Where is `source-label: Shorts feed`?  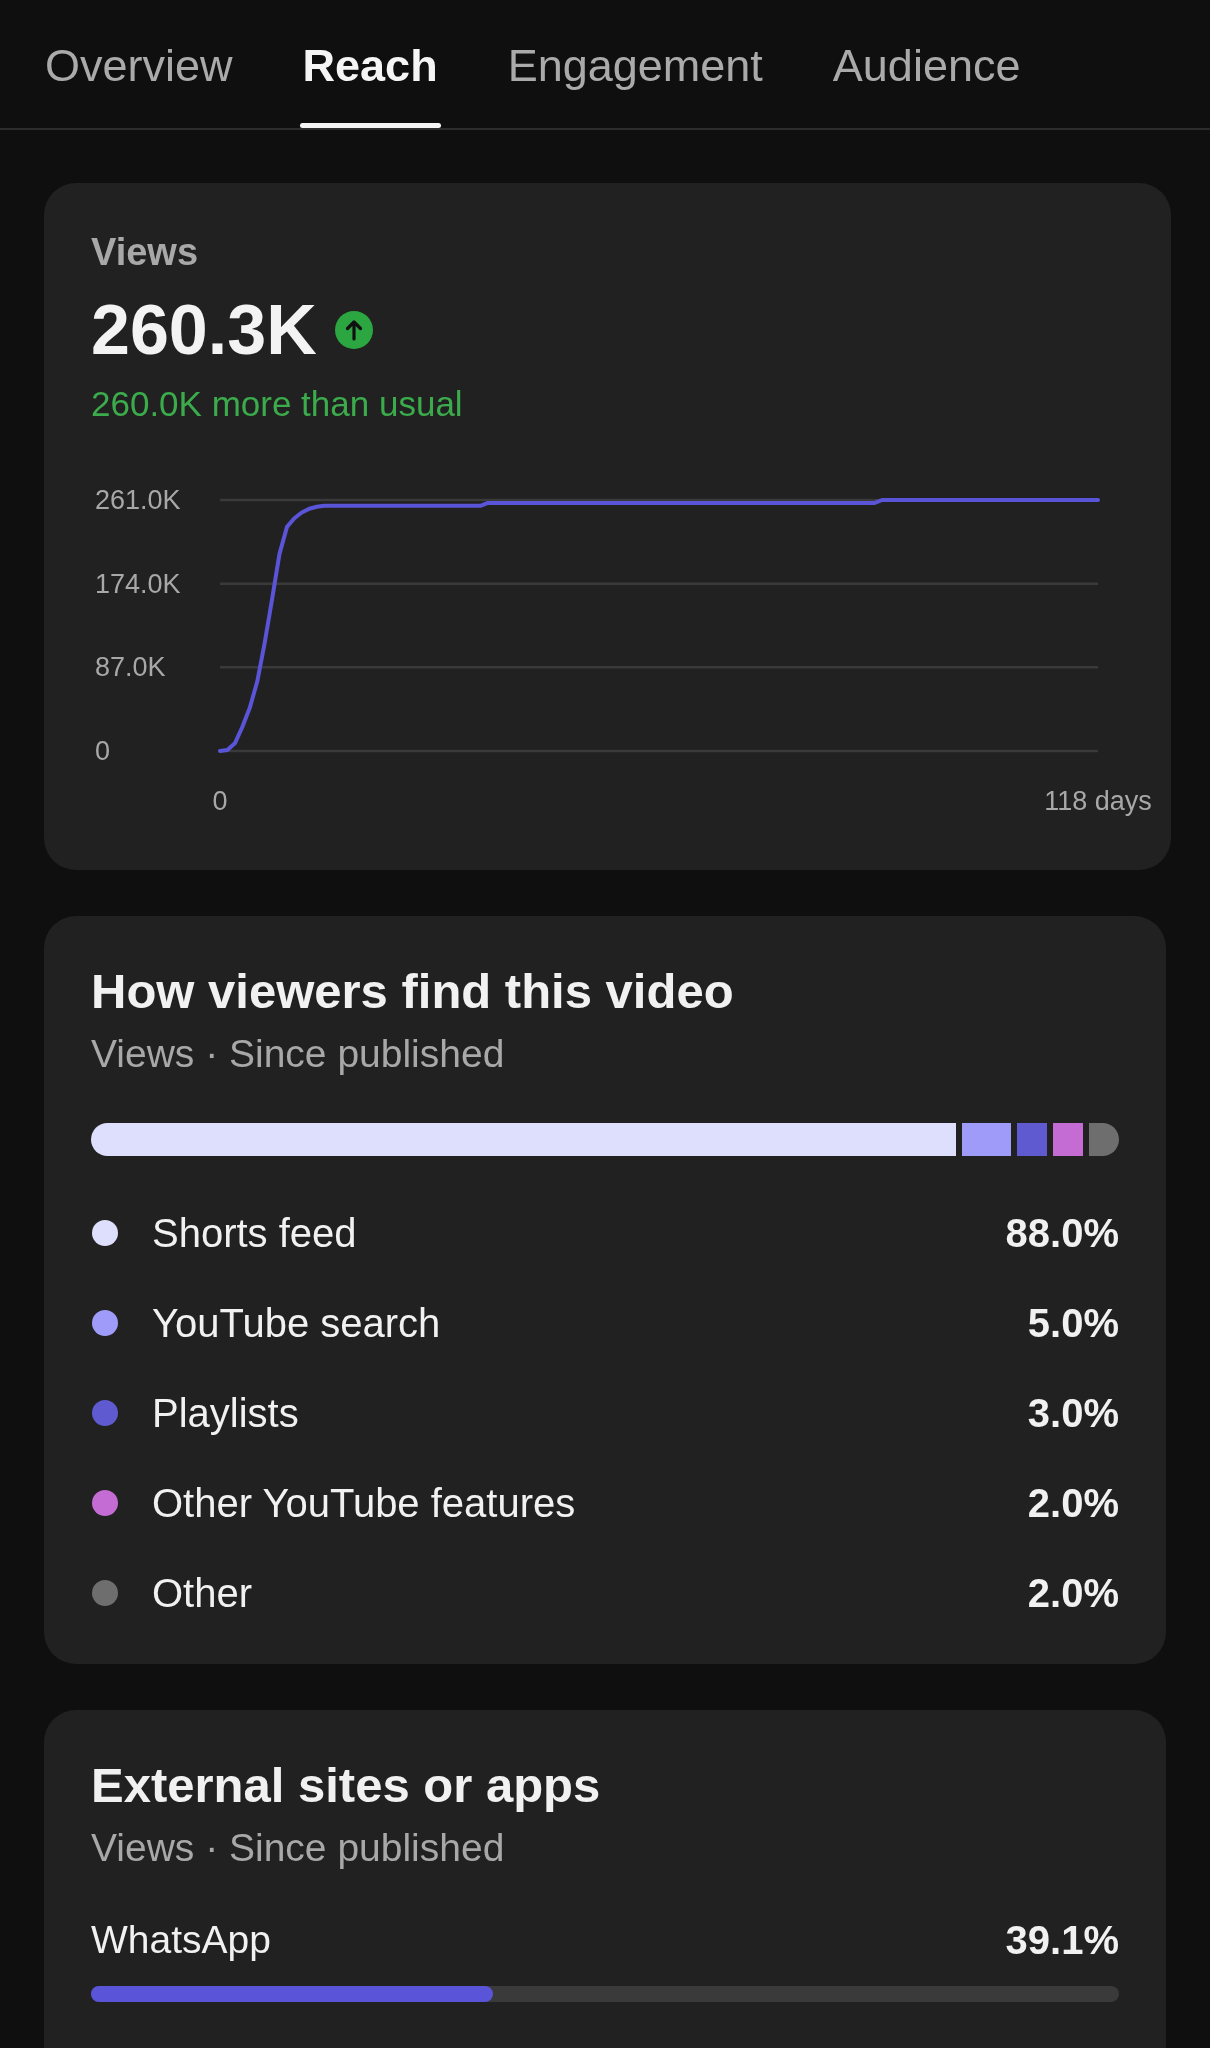
source-label: Shorts feed is located at coordinates (254, 1233).